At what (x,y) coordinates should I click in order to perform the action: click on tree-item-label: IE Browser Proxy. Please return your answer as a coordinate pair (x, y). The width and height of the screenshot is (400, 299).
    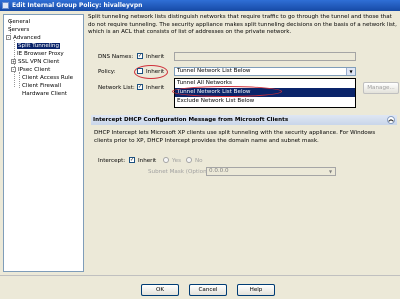
    Looking at the image, I should click on (40, 54).